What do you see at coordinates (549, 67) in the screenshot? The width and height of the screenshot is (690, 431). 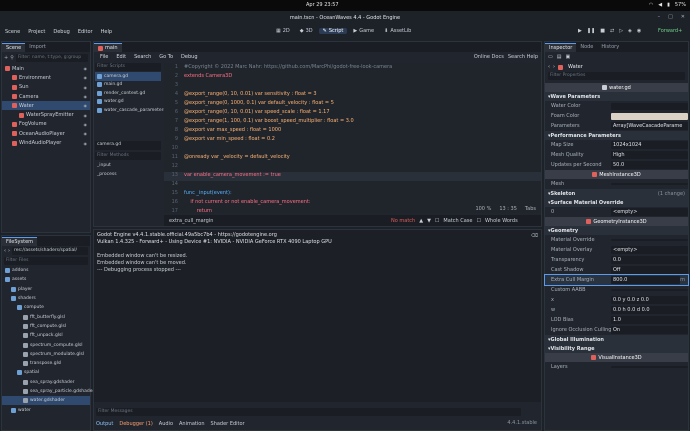 I see `history-back-icon: ‹` at bounding box center [549, 67].